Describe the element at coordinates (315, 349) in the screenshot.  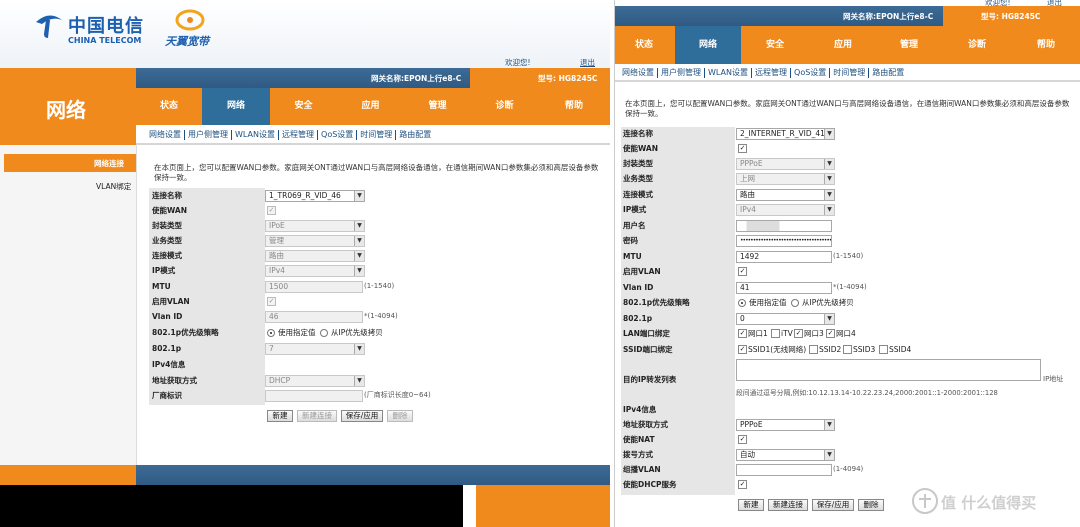
I see `dot1p-select: 7 ▼` at that location.